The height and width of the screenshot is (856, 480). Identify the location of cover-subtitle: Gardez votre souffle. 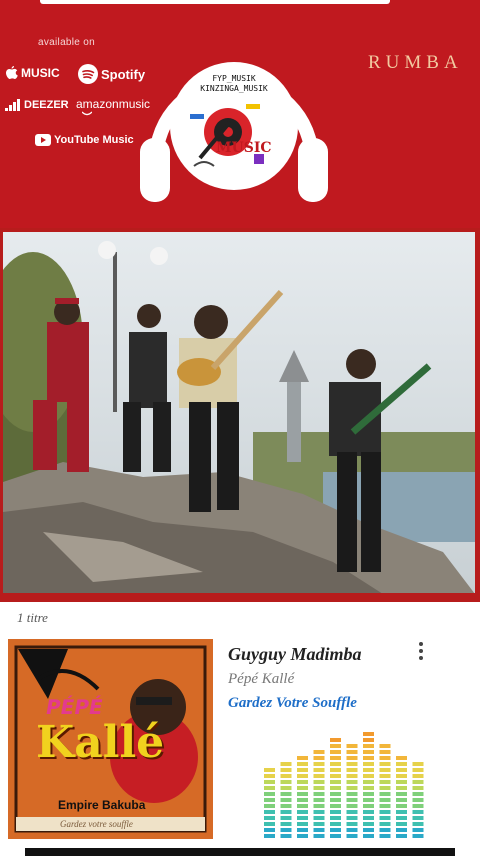
(96, 824).